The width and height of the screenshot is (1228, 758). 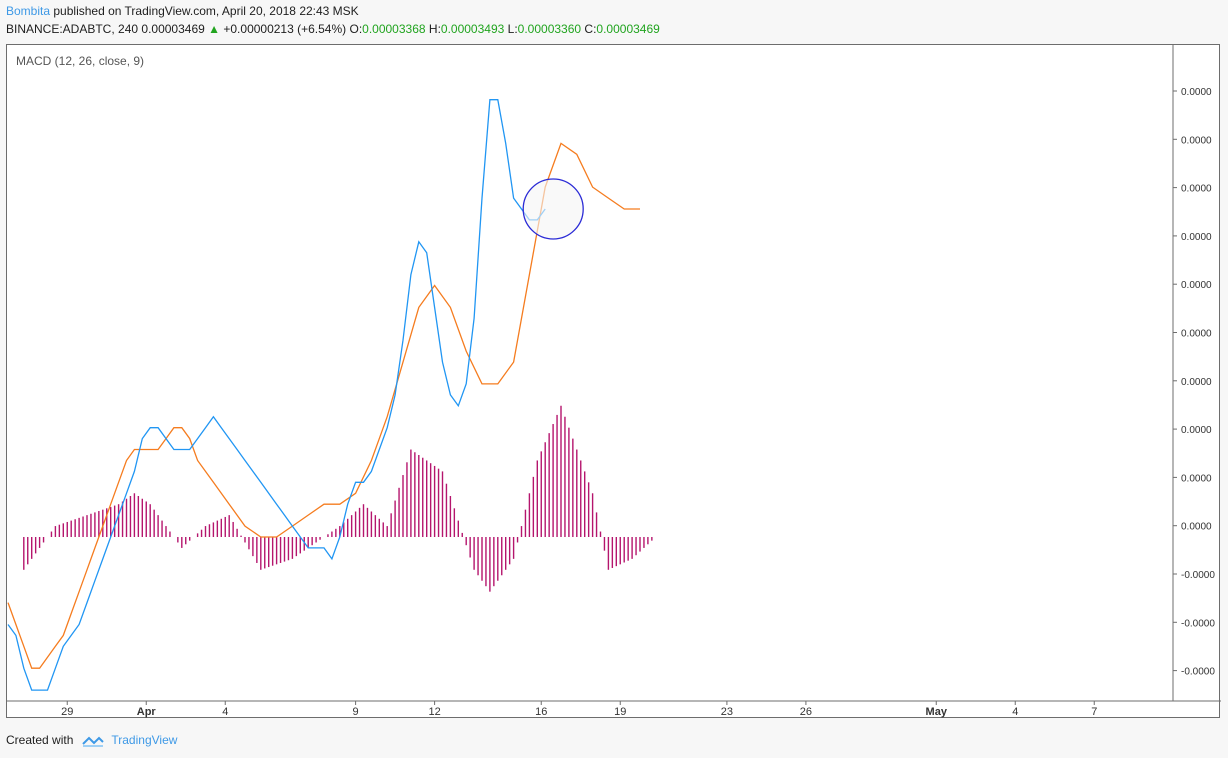 I want to click on x-tick-label: 19, so click(x=620, y=712).